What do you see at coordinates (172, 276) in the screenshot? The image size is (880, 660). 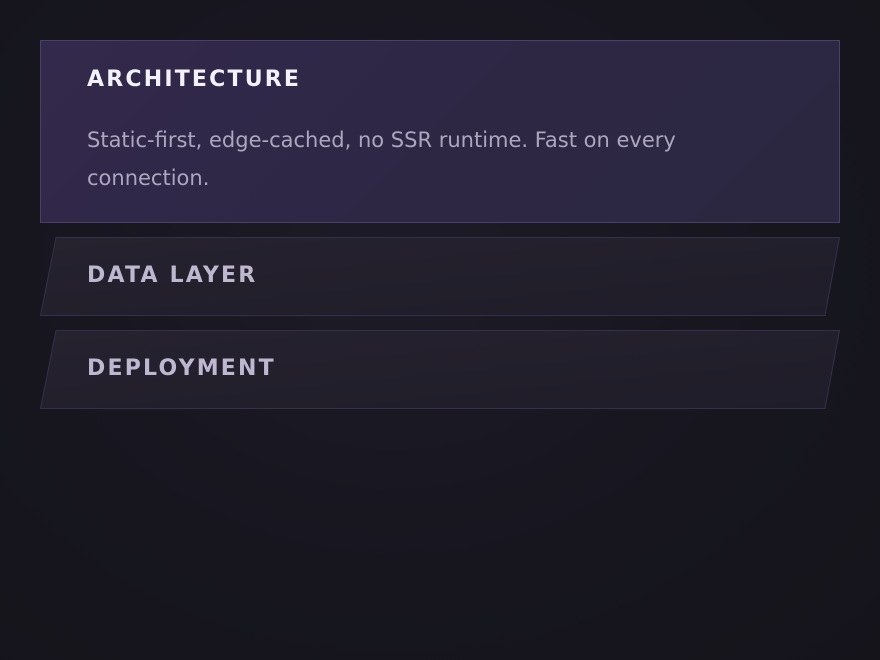 I see `panel-header-data-layer: DATA LAYER` at bounding box center [172, 276].